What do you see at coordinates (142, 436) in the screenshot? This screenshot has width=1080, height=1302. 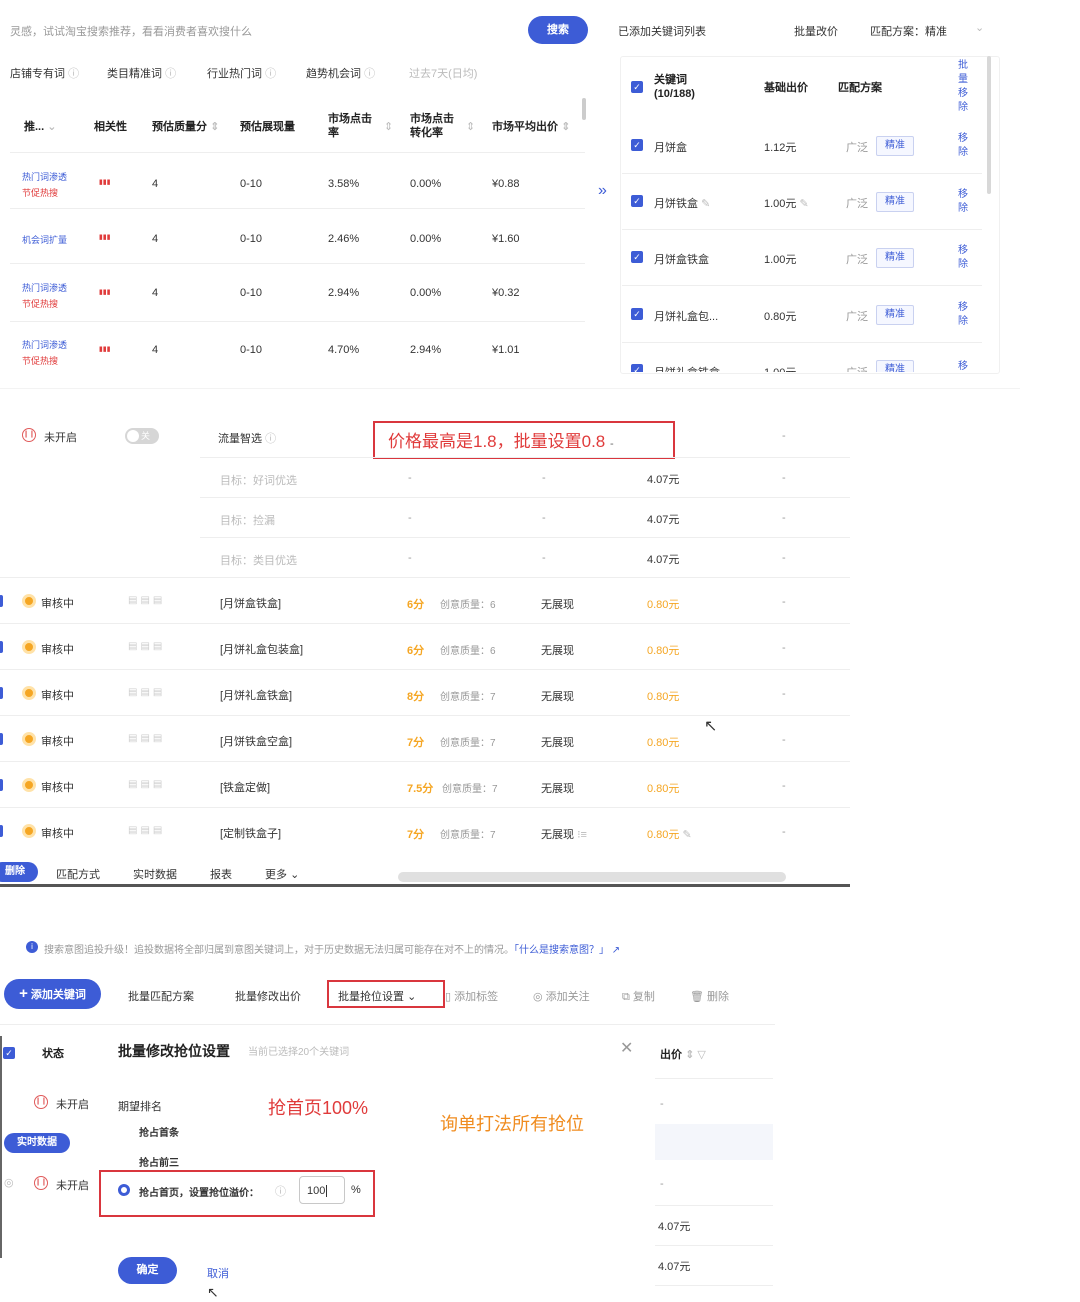 I see `toggle-switch: 关` at bounding box center [142, 436].